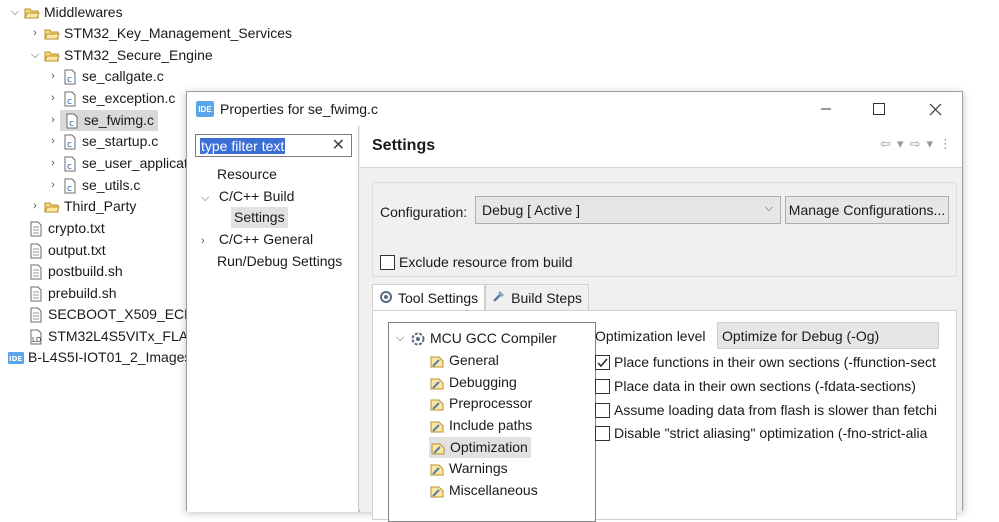 This screenshot has width=999, height=522. Describe the element at coordinates (247, 174) in the screenshot. I see `nav-item-resource: Resource` at that location.